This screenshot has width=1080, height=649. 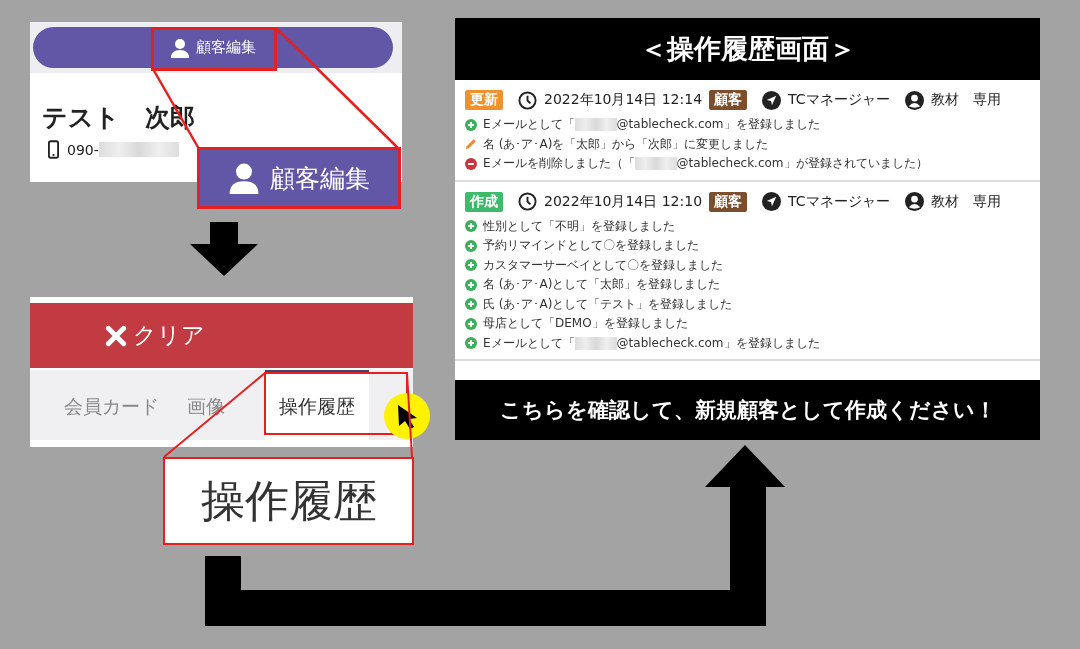 I want to click on zoomed-edit-button: 顧客編集, so click(x=299, y=178).